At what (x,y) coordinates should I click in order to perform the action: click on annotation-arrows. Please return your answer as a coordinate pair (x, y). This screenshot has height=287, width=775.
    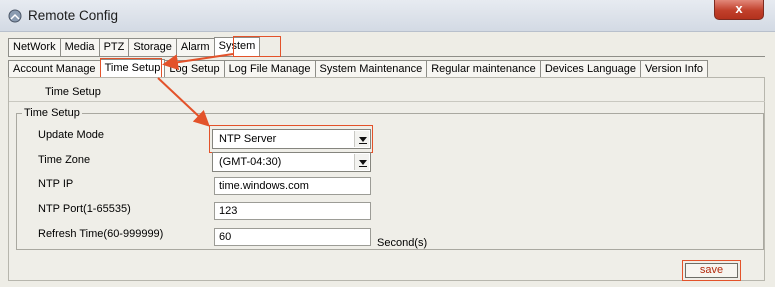
    Looking at the image, I should click on (195, 90).